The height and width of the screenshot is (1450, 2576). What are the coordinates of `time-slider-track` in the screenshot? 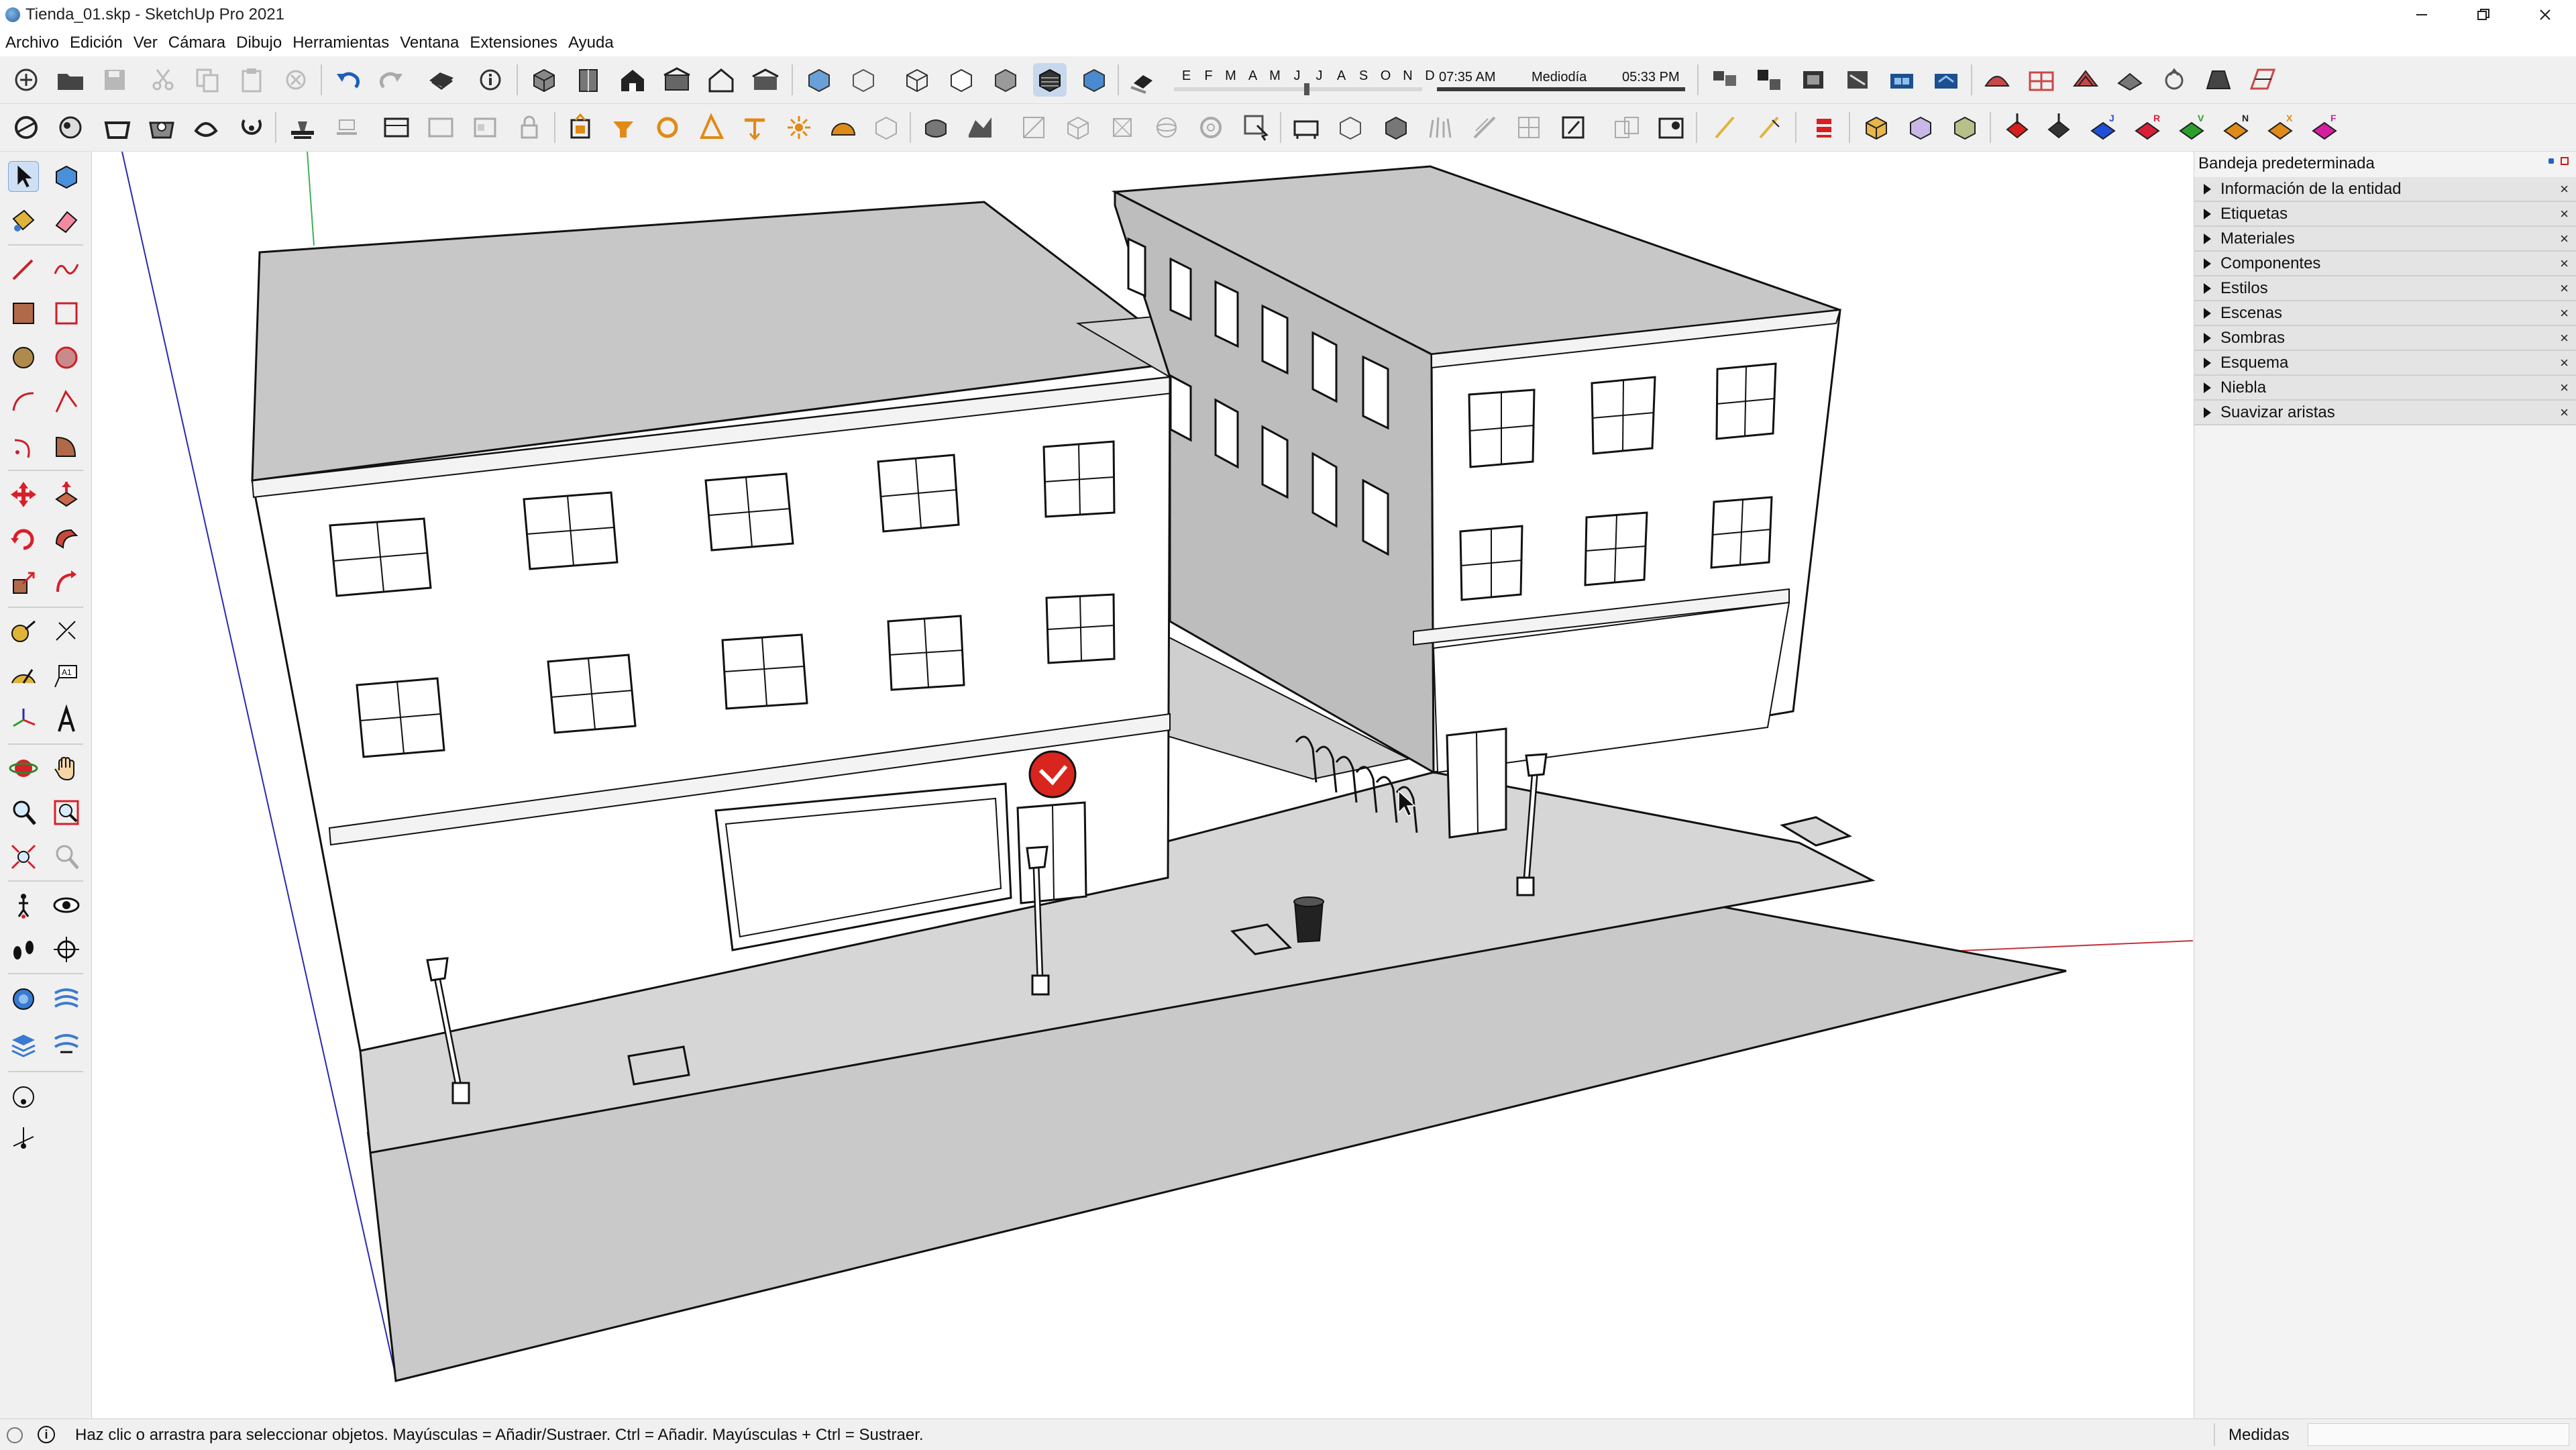 It's located at (1561, 89).